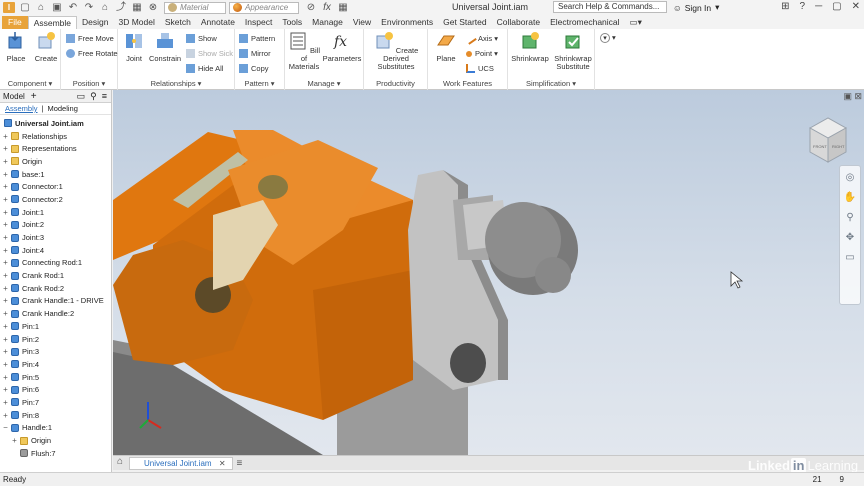 The width and height of the screenshot is (864, 486). I want to click on minimize-button: ─, so click(818, 6).